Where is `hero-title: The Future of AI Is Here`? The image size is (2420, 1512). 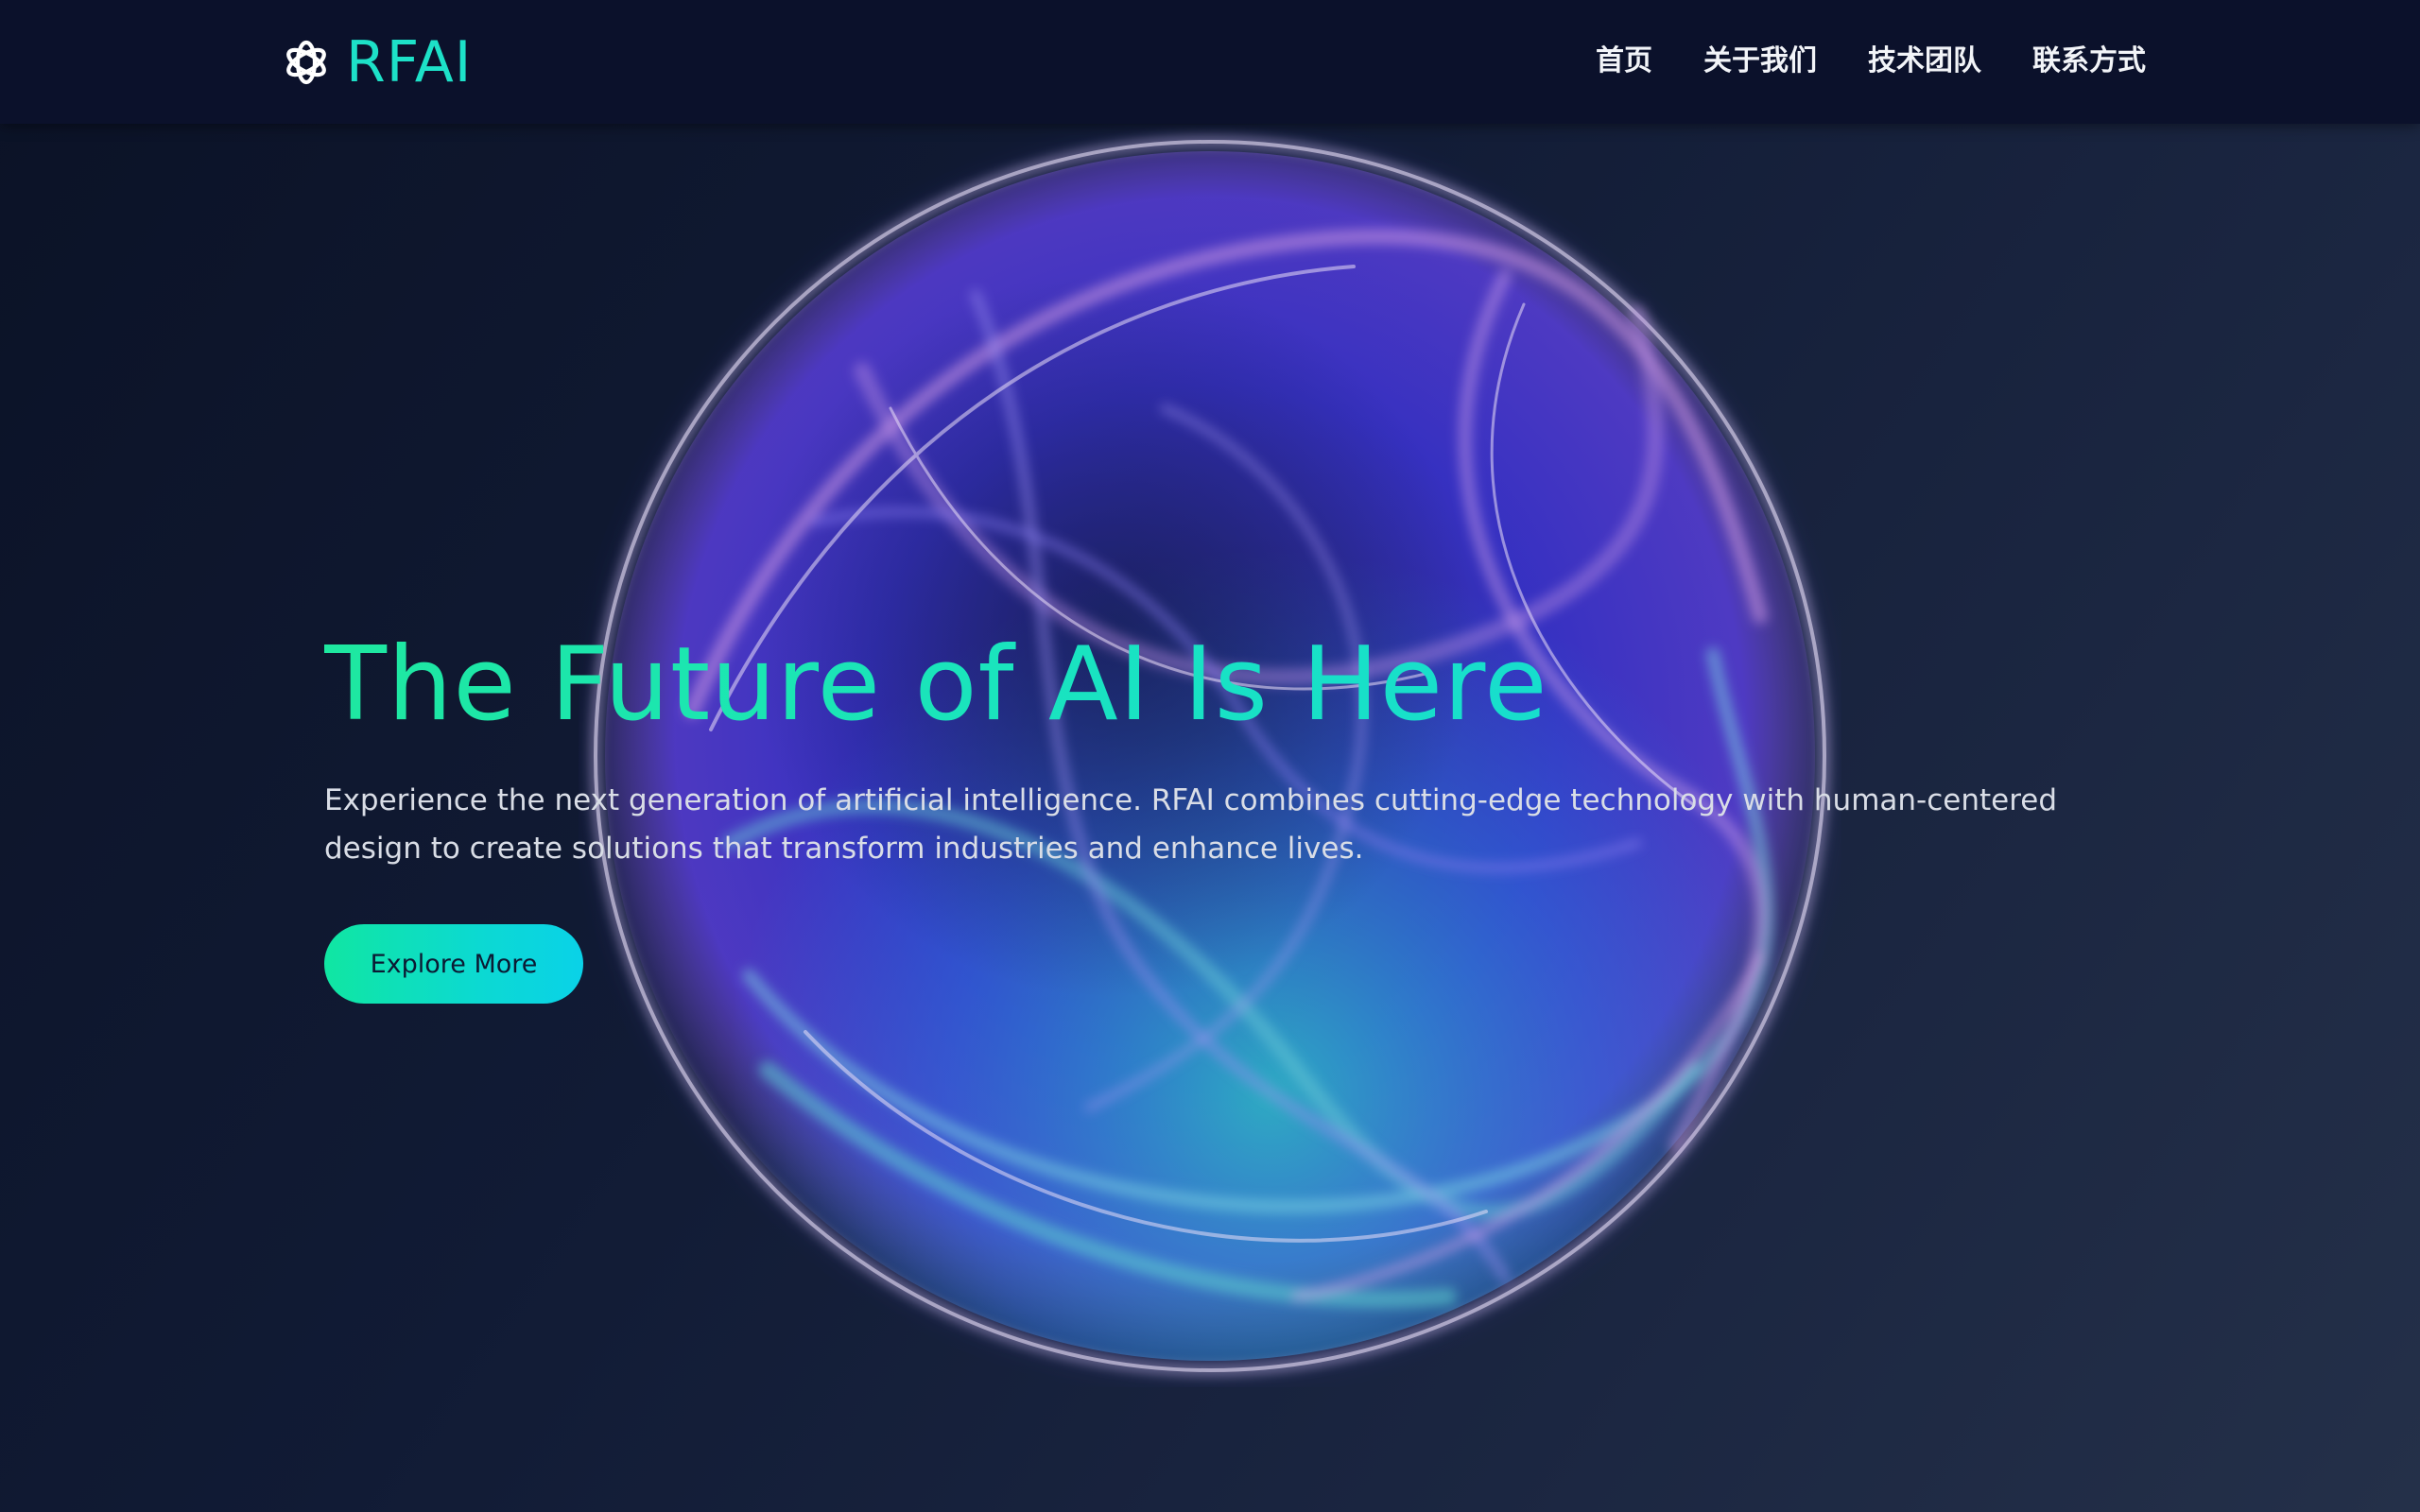
hero-title: The Future of AI Is Here is located at coordinates (1194, 685).